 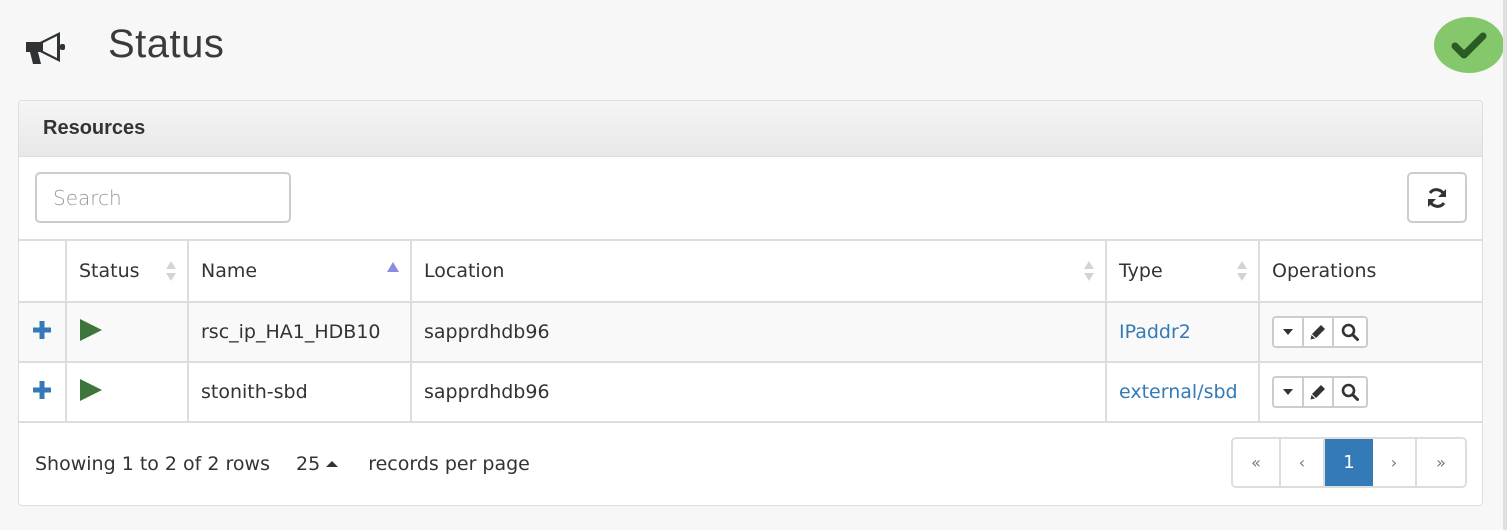 I want to click on type-link: external/sbd, so click(x=1178, y=392).